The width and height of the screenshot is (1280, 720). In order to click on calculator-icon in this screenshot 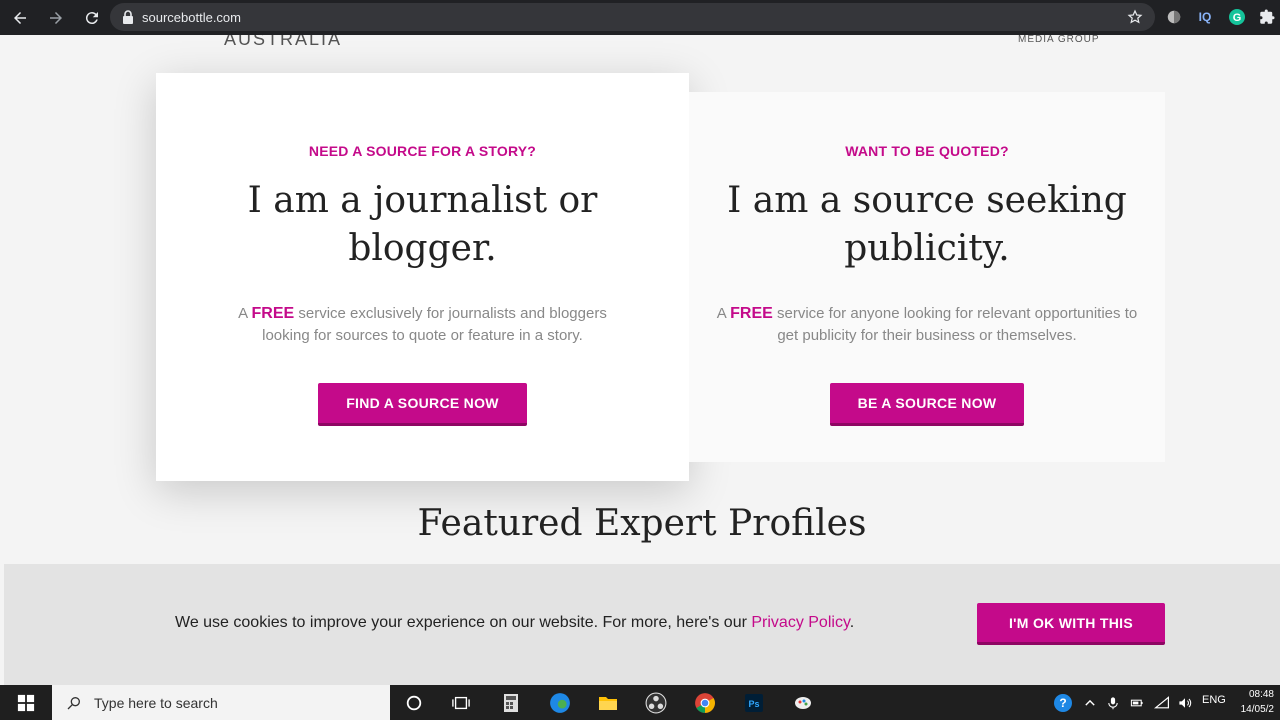, I will do `click(511, 703)`.